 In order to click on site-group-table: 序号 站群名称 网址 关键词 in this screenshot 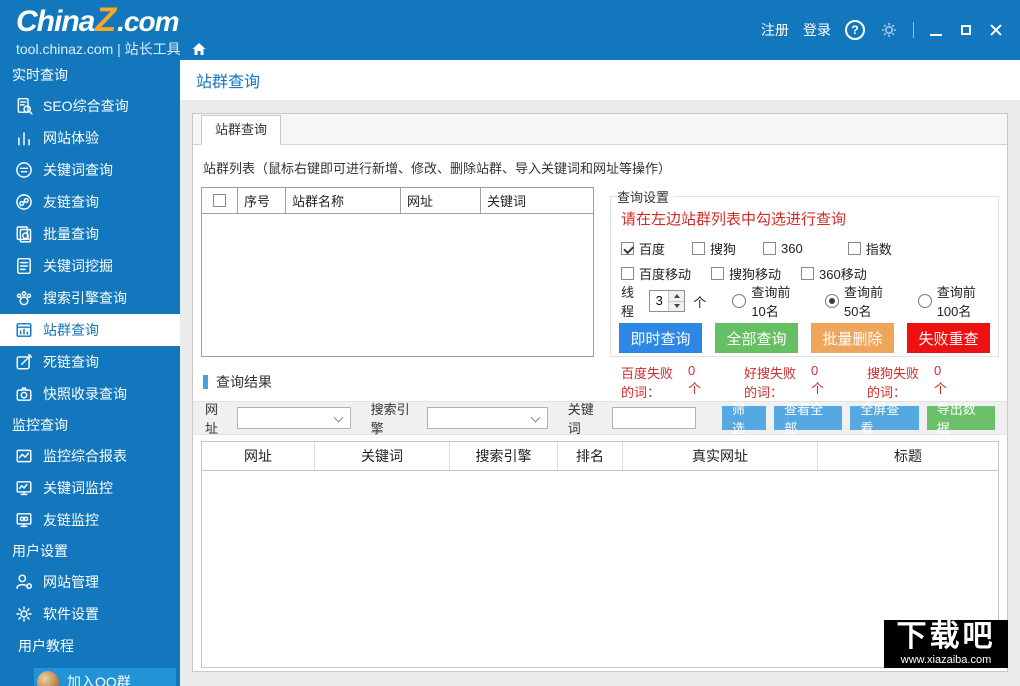, I will do `click(397, 272)`.